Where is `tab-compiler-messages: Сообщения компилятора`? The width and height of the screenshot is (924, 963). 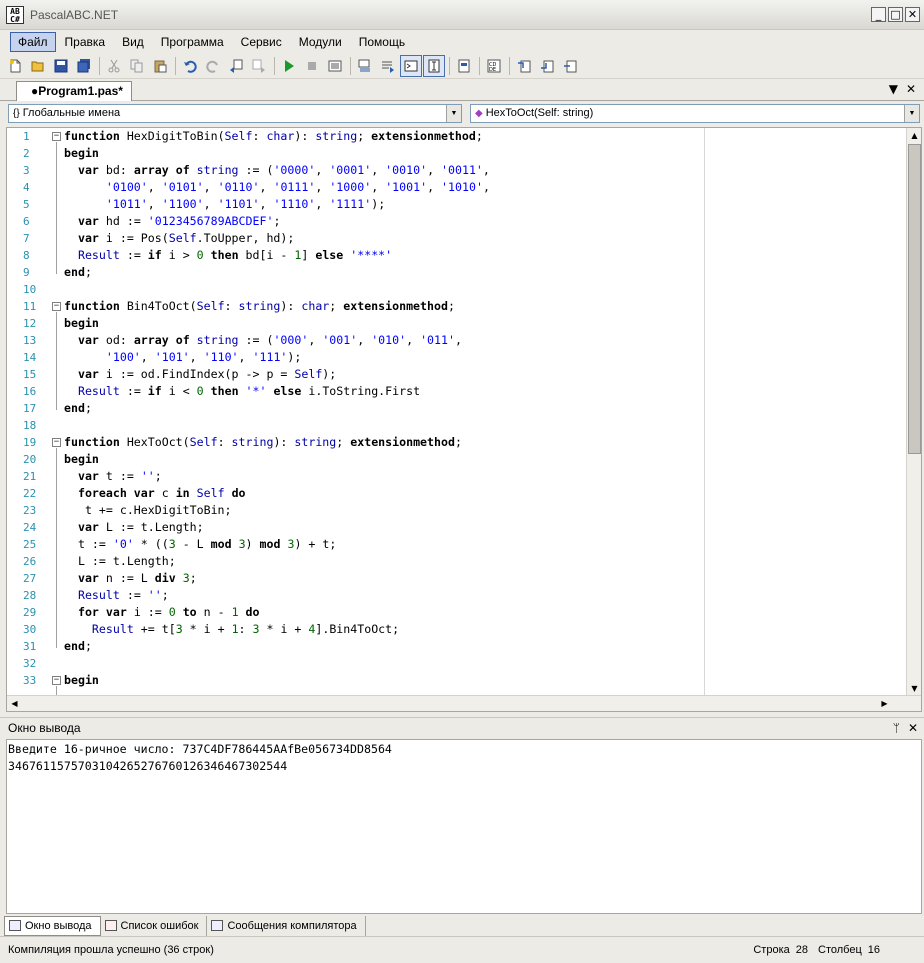
tab-compiler-messages: Сообщения компилятора is located at coordinates (286, 925).